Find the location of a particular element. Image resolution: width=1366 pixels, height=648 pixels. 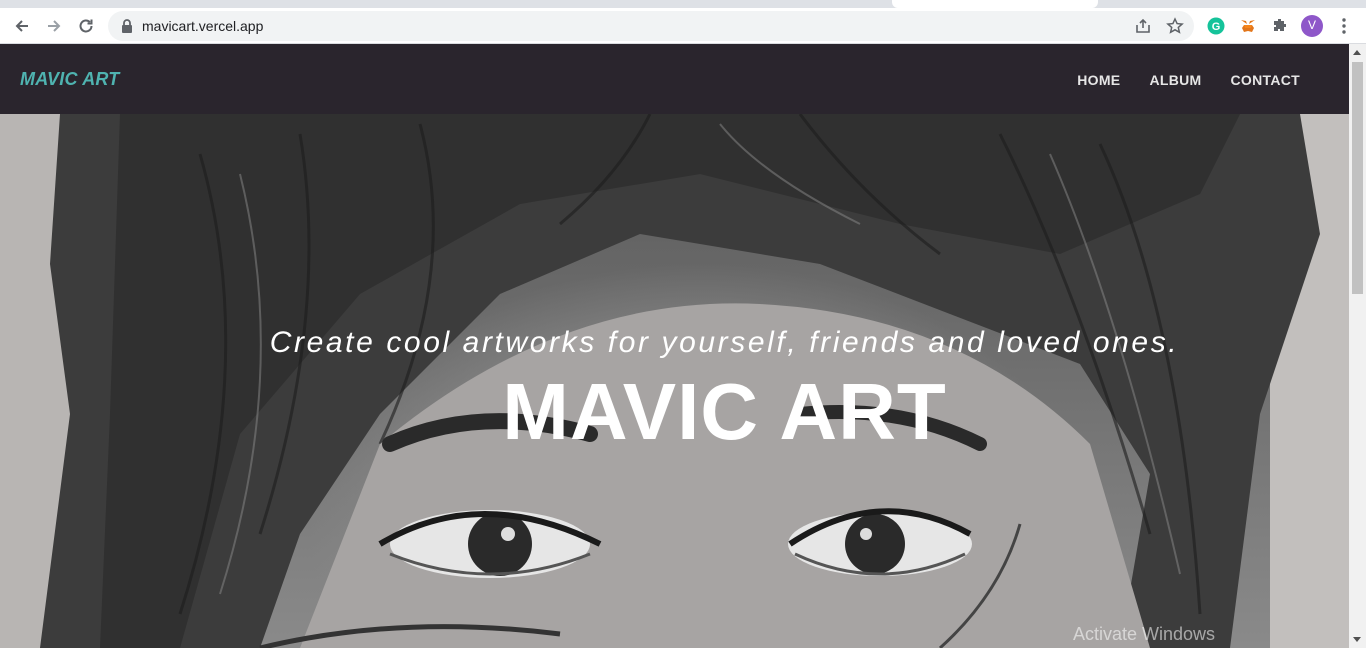

grammarly-extension: G is located at coordinates (1216, 26).